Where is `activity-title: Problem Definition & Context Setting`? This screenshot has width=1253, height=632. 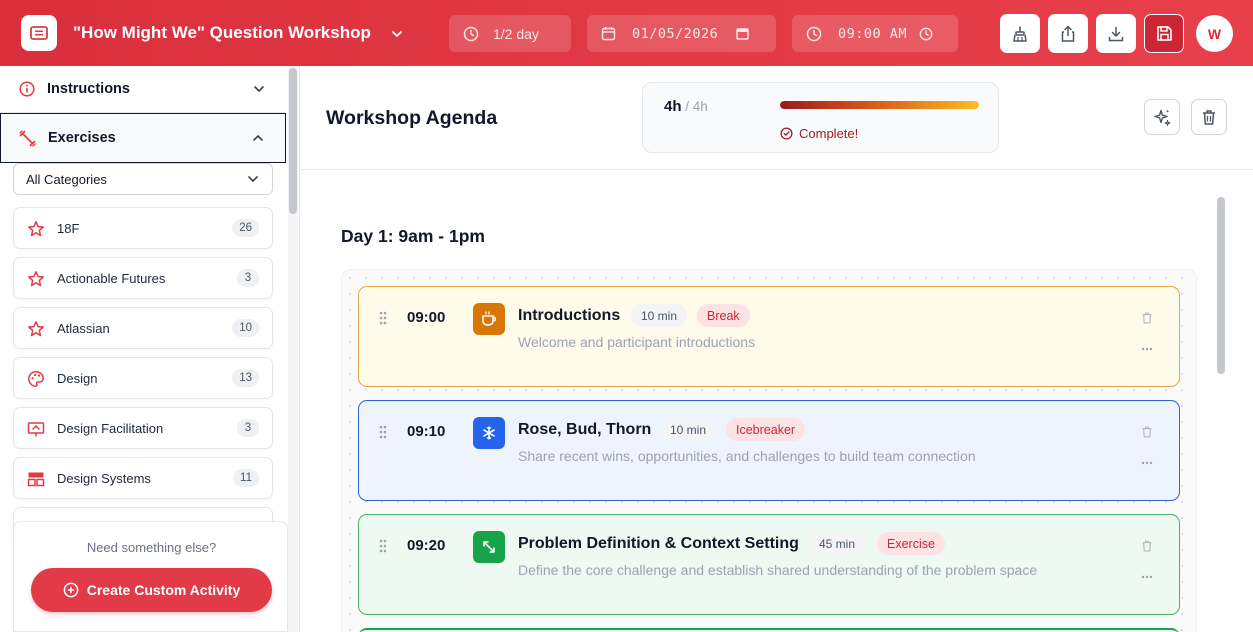 activity-title: Problem Definition & Context Setting is located at coordinates (658, 543).